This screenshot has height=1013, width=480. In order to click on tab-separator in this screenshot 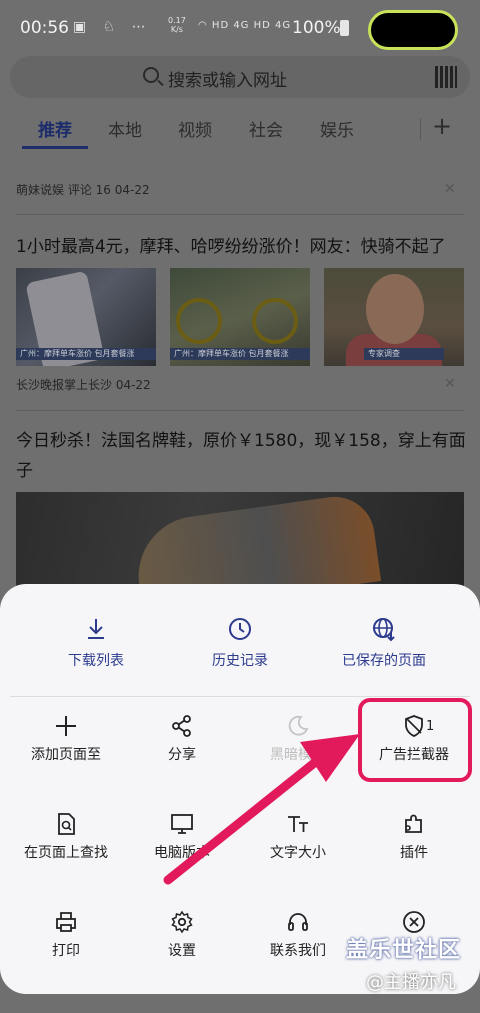, I will do `click(420, 129)`.